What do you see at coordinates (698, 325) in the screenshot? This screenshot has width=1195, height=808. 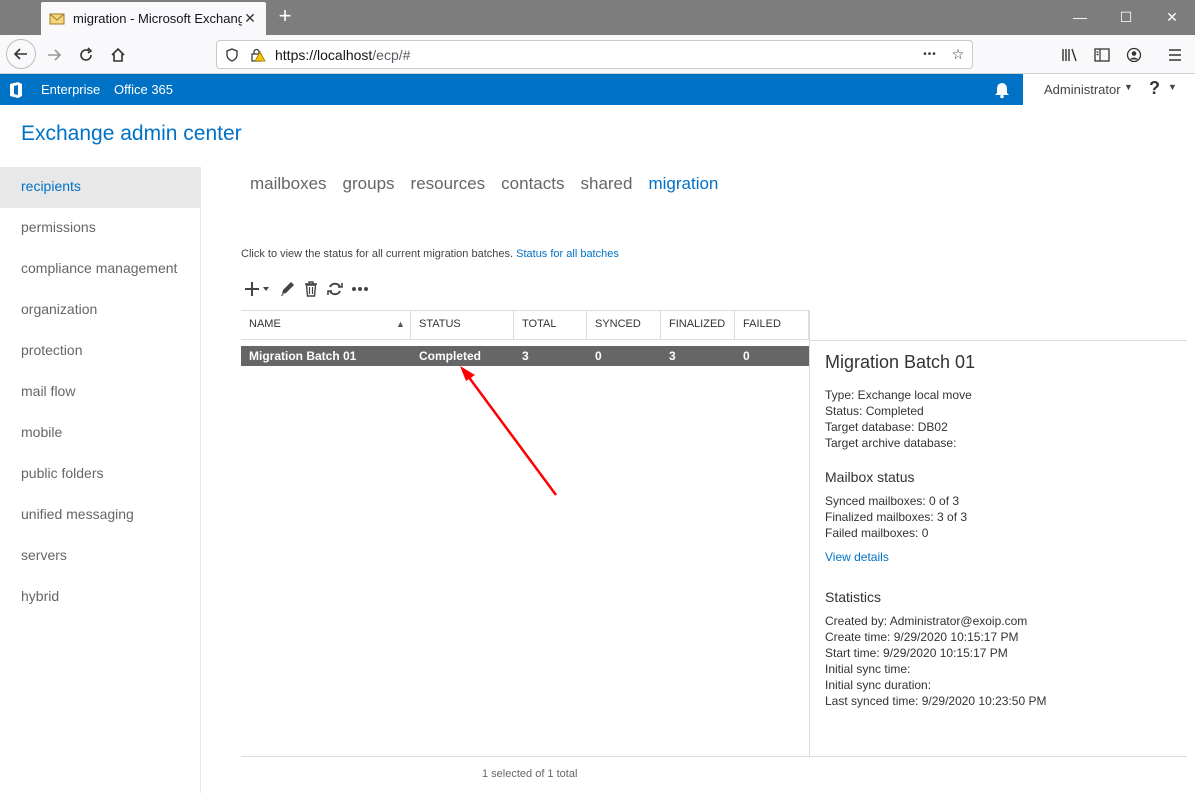 I see `col-finalized-header: FINALIZED` at bounding box center [698, 325].